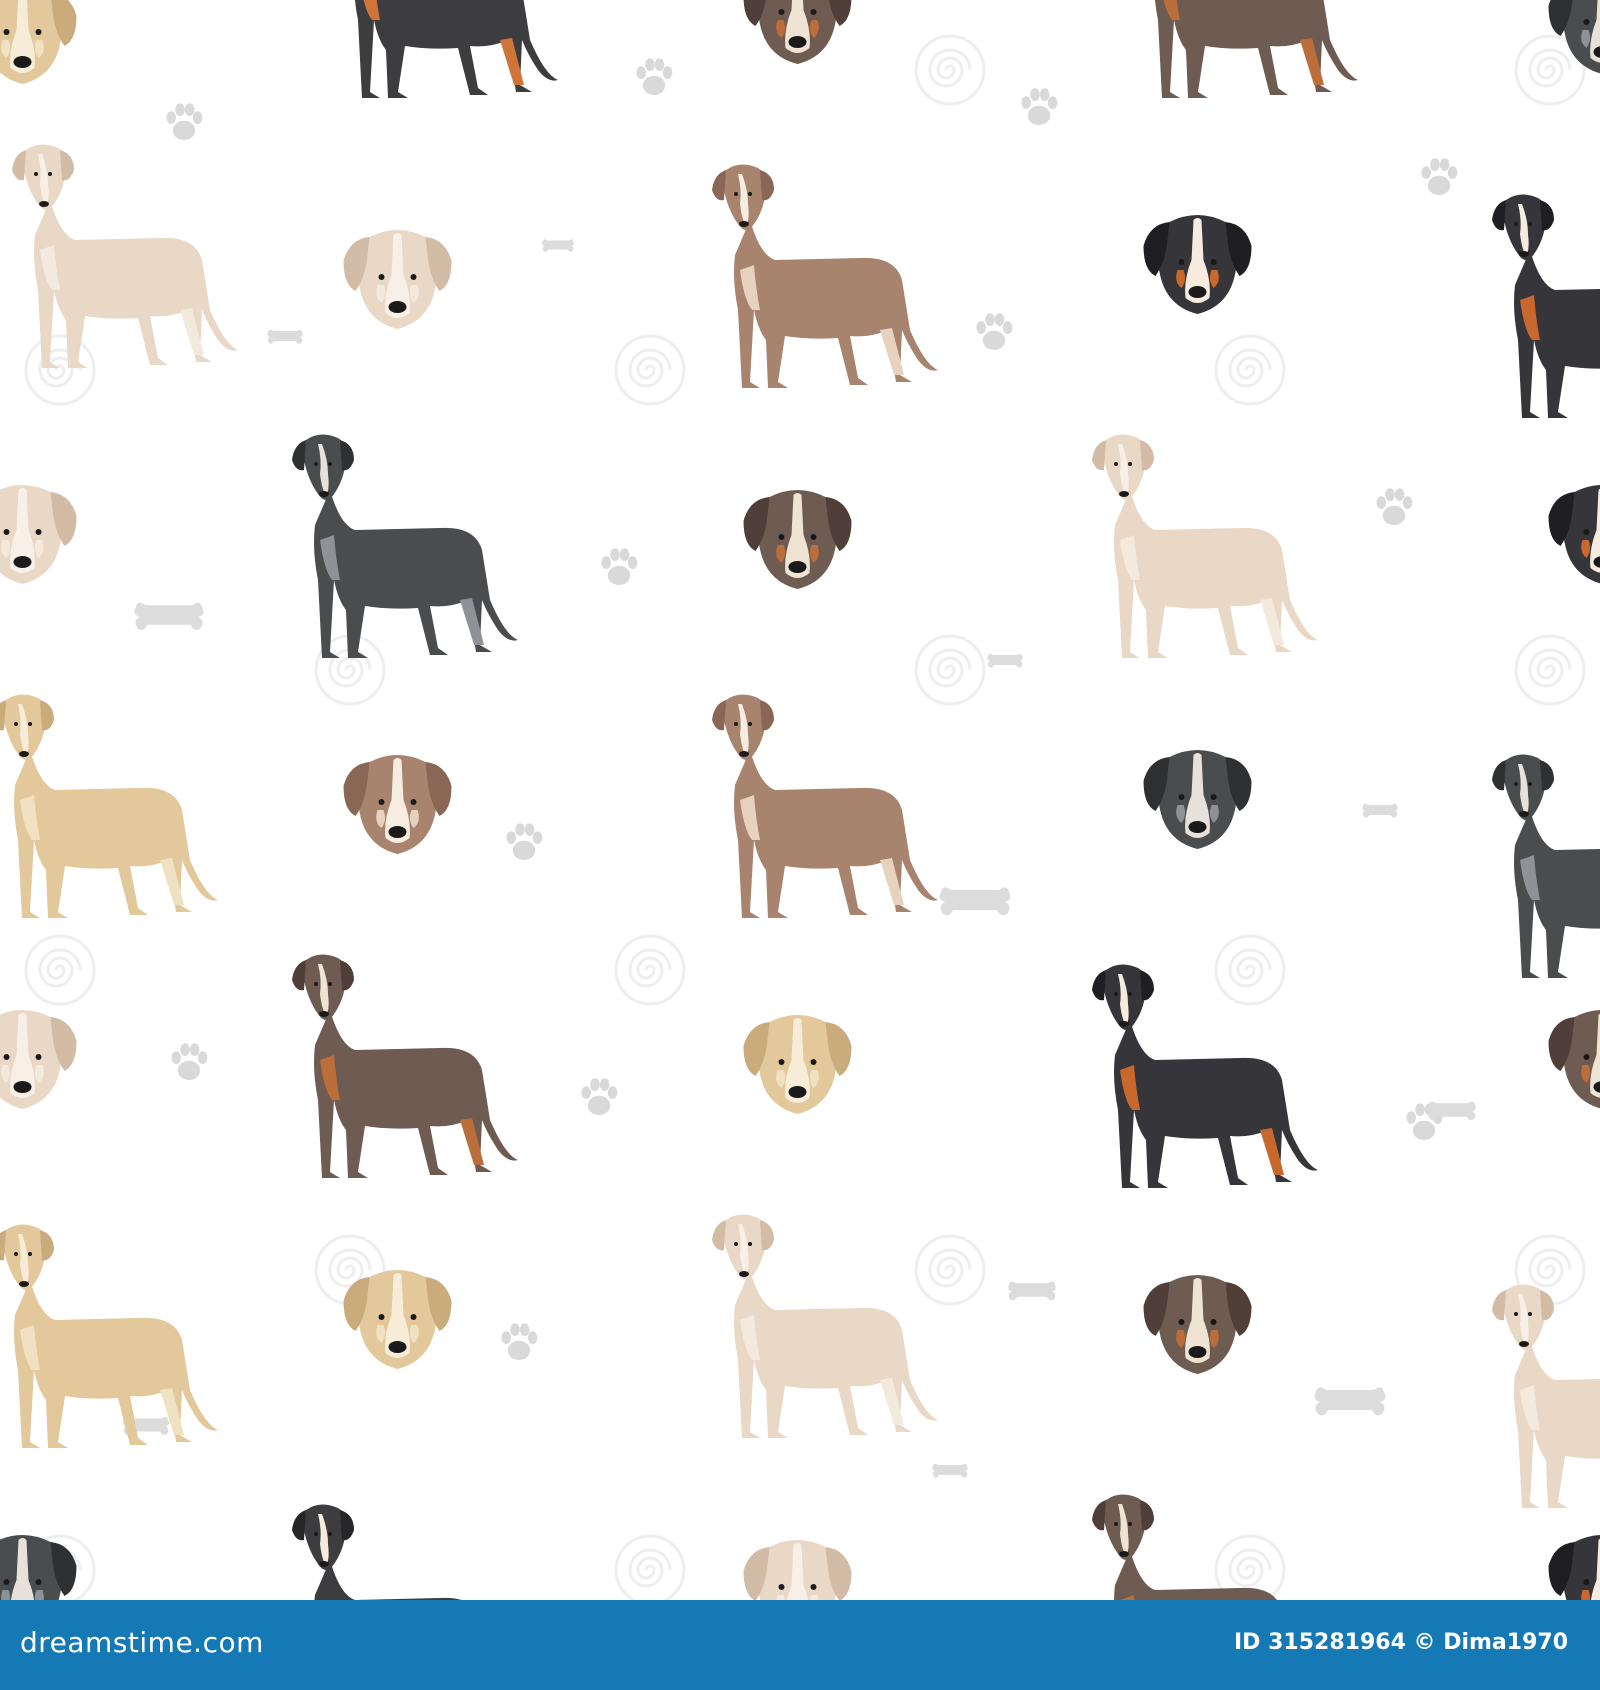  What do you see at coordinates (142, 1642) in the screenshot?
I see `site-logo: dreamstime.com` at bounding box center [142, 1642].